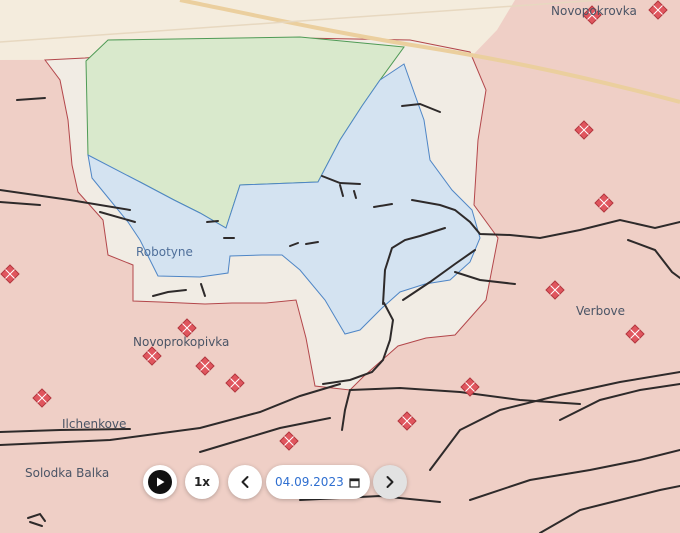 Image resolution: width=680 pixels, height=533 pixels. What do you see at coordinates (94, 424) in the screenshot?
I see `place-label-ilchenkove: Ilchenkove` at bounding box center [94, 424].